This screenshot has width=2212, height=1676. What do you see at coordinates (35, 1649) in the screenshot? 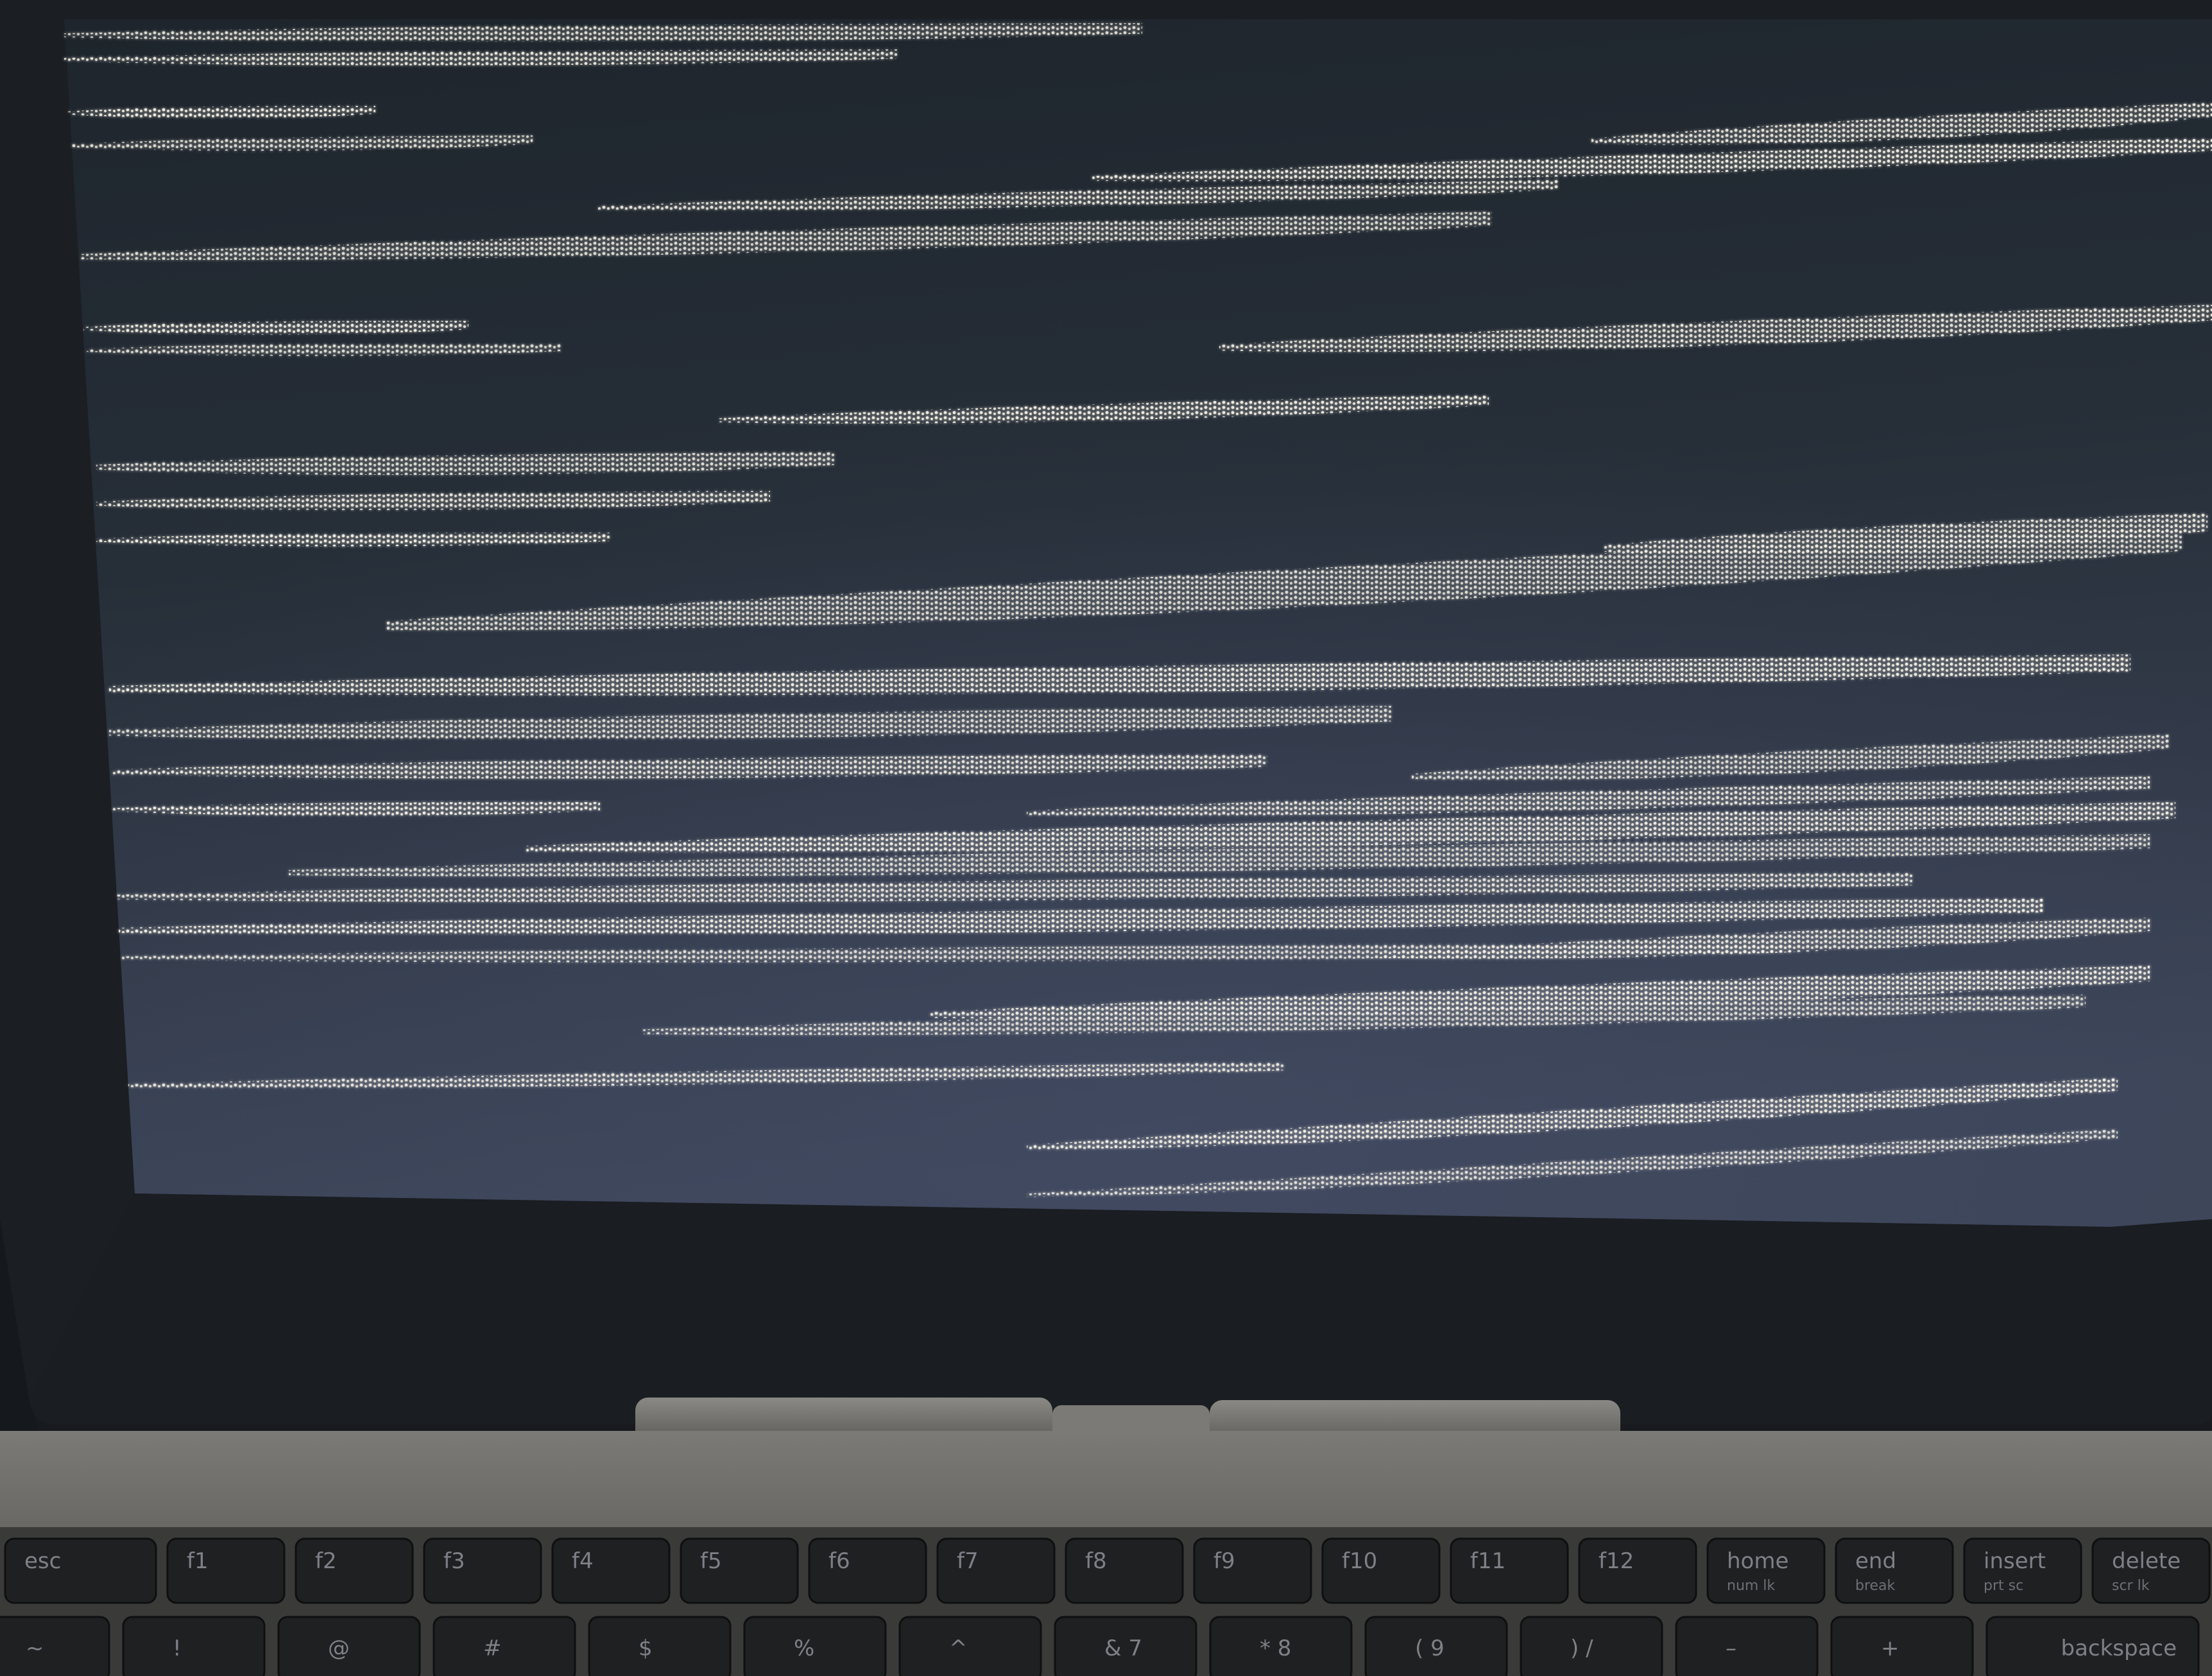
I see `key-label: ~` at bounding box center [35, 1649].